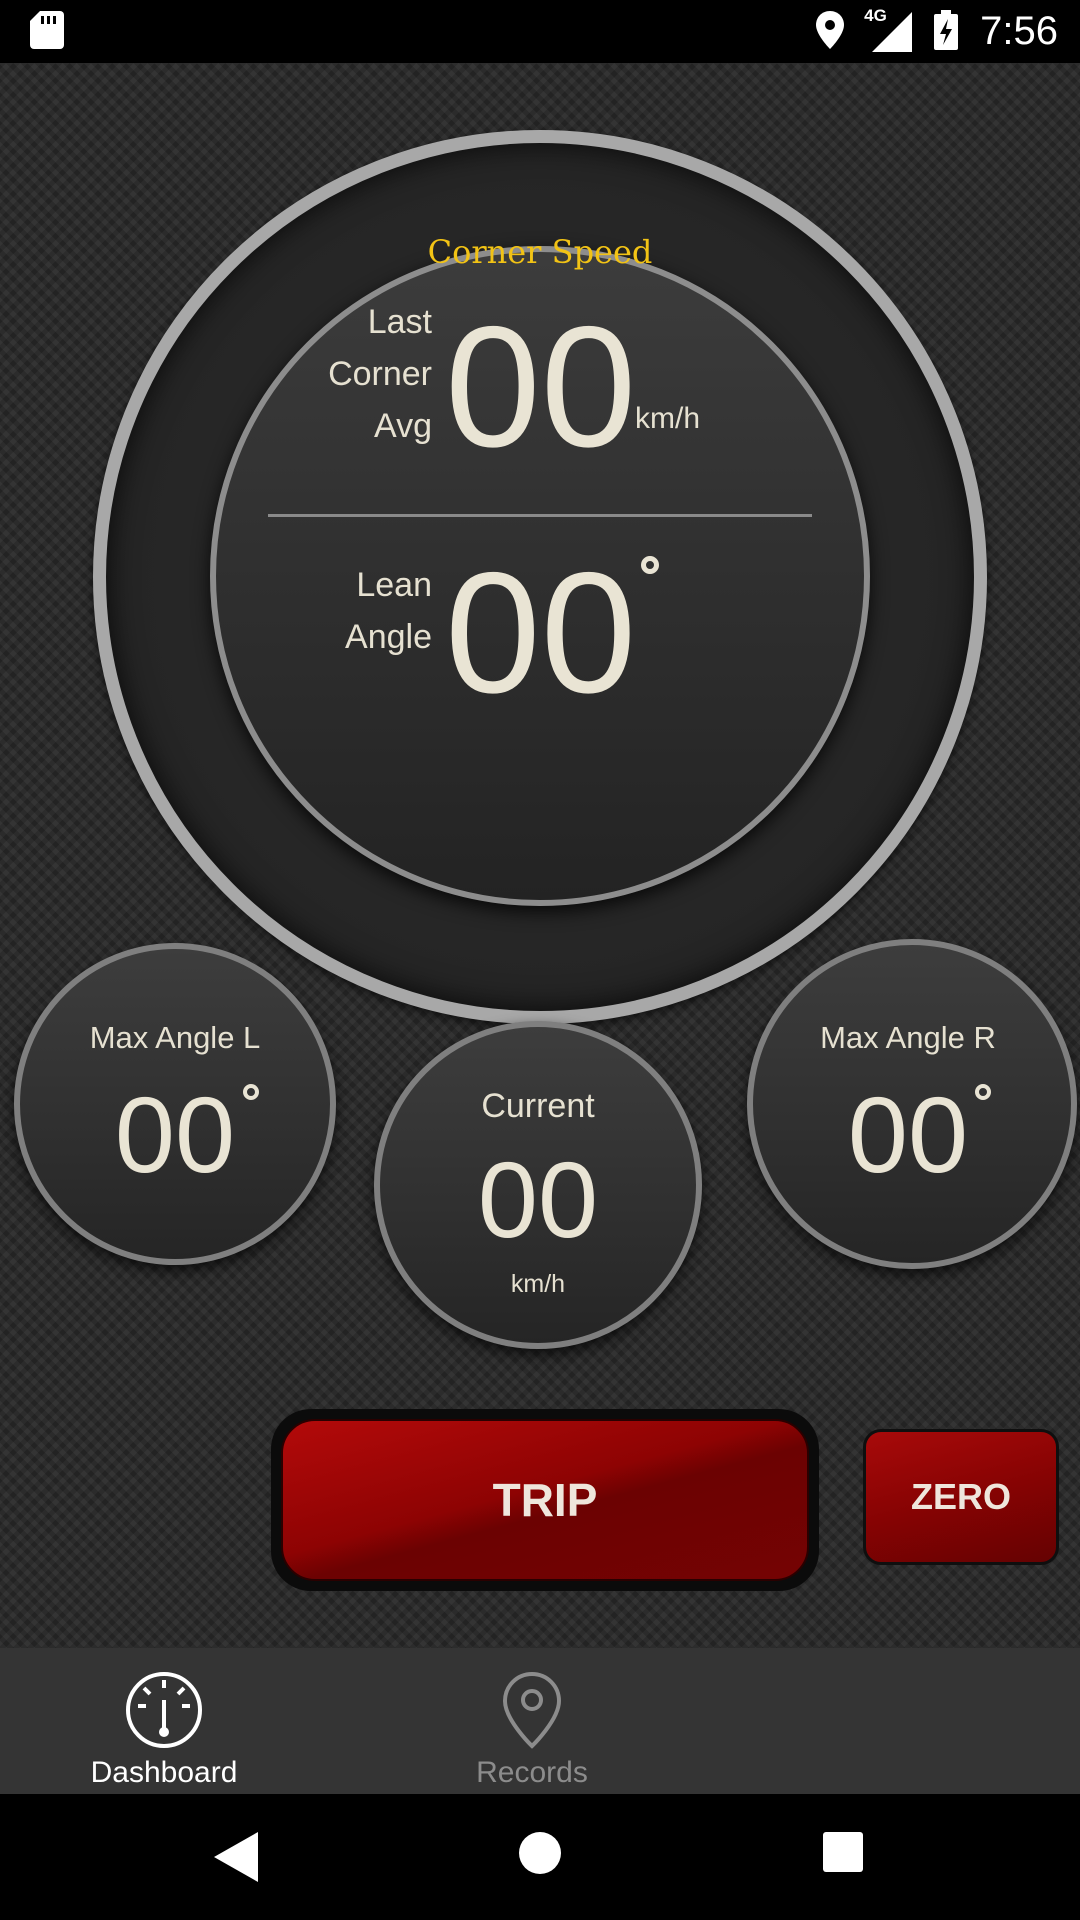 The image size is (1080, 1920). Describe the element at coordinates (540, 515) in the screenshot. I see `gauge-divider` at that location.